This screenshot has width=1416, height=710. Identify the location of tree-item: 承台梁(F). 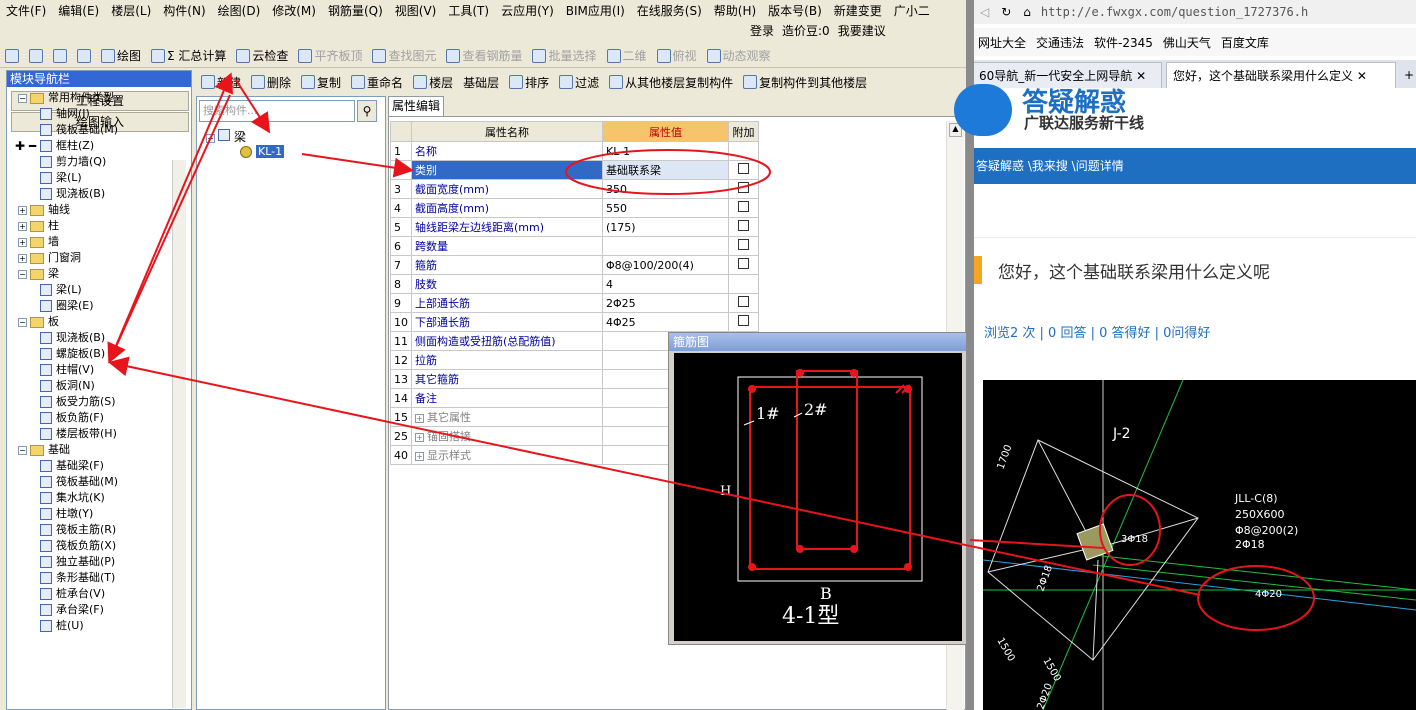
(62, 610).